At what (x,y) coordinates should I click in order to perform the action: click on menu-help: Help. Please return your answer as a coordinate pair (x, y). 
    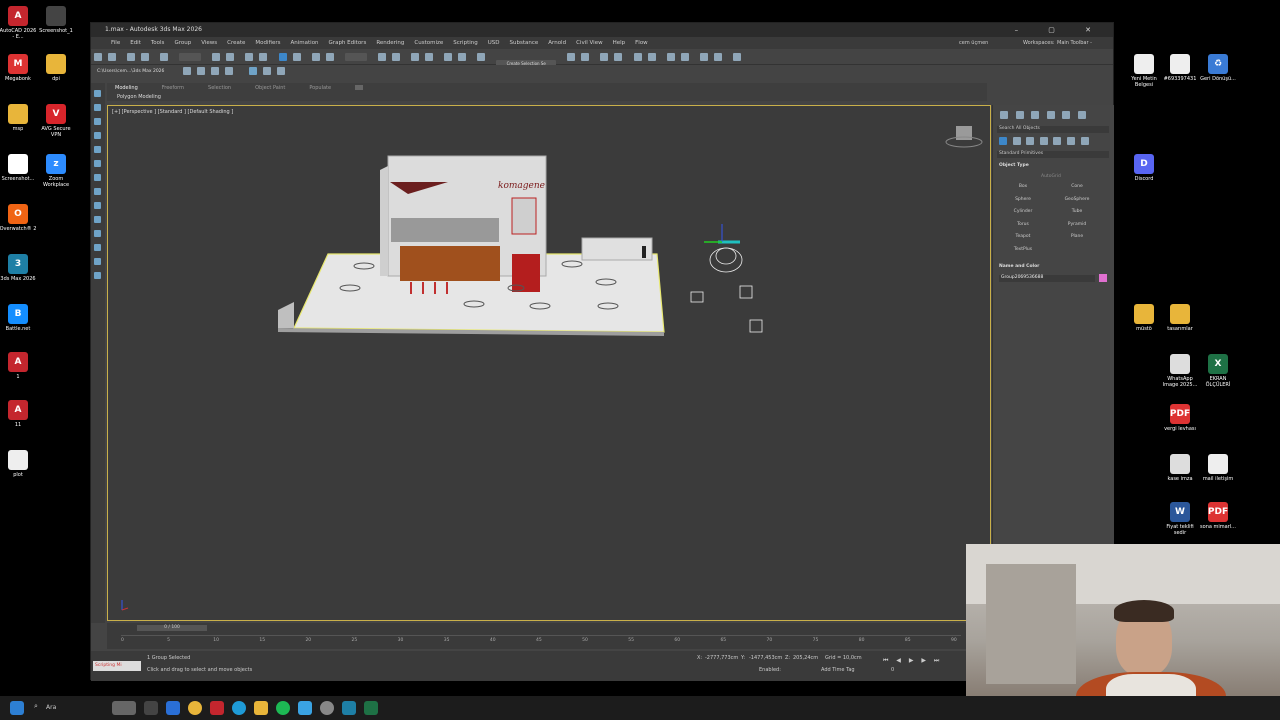
    Looking at the image, I should click on (619, 43).